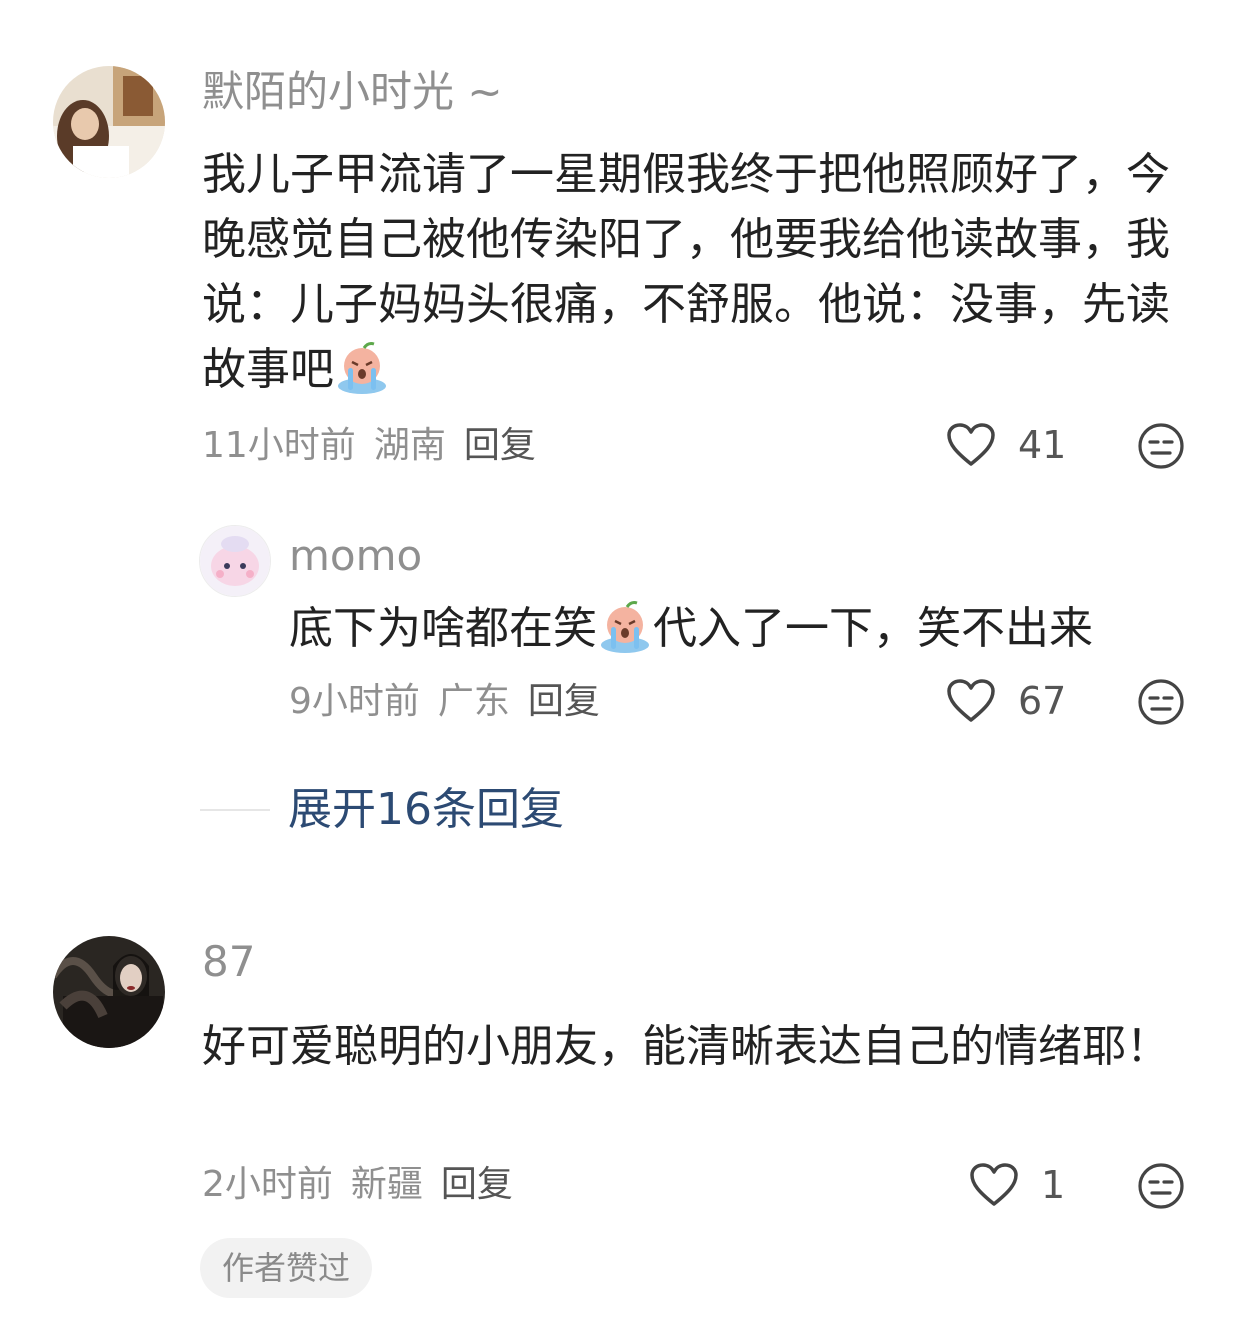 Image resolution: width=1260 pixels, height=1337 pixels. Describe the element at coordinates (473, 701) in the screenshot. I see `location: 广东` at that location.